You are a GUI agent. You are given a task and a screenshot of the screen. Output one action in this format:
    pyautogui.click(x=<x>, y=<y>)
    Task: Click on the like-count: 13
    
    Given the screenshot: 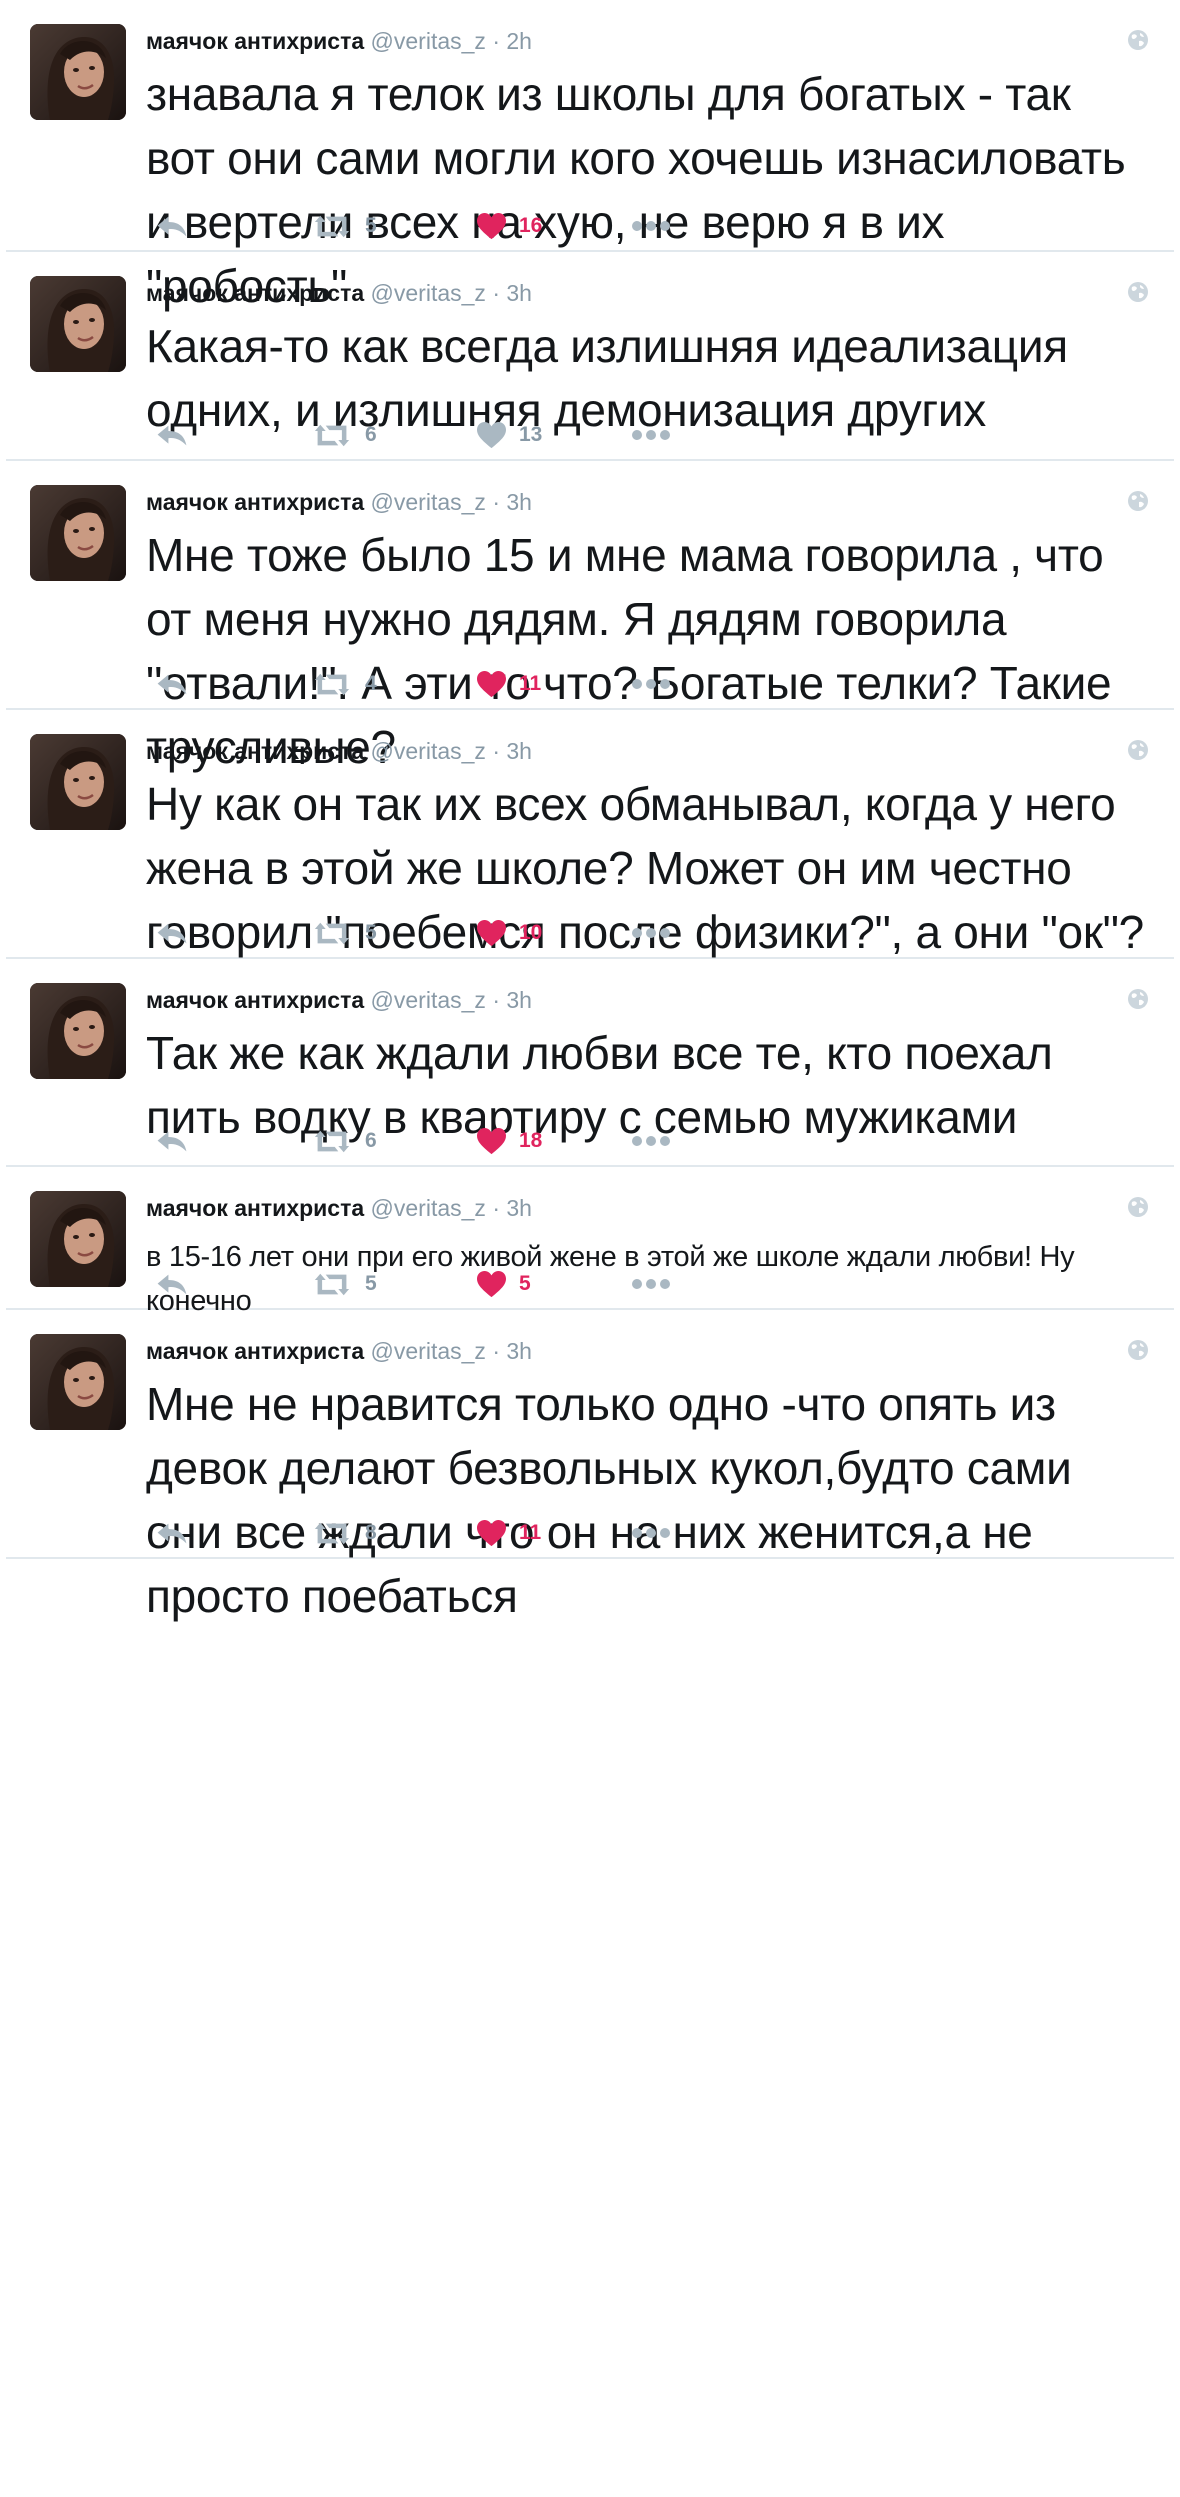 What is the action you would take?
    pyautogui.click(x=531, y=434)
    